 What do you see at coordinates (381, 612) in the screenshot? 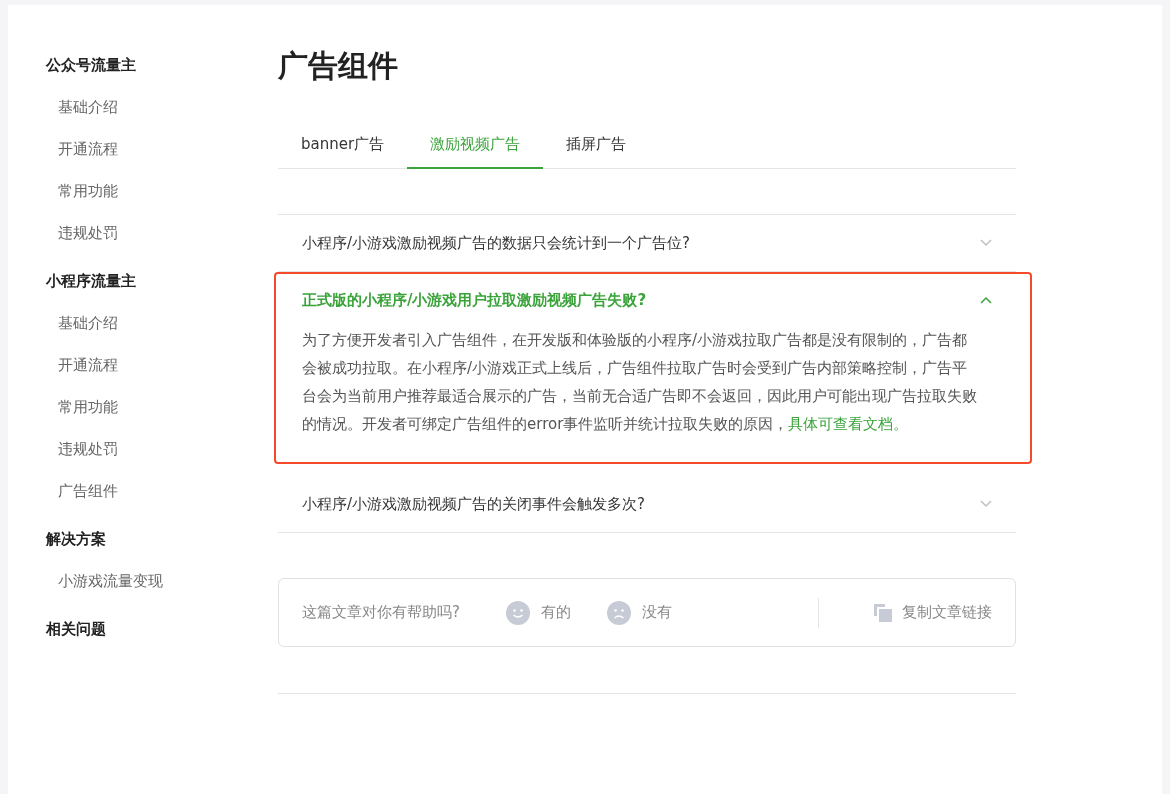
I see `feedback-prompt: 这篇文章对你有帮助吗?` at bounding box center [381, 612].